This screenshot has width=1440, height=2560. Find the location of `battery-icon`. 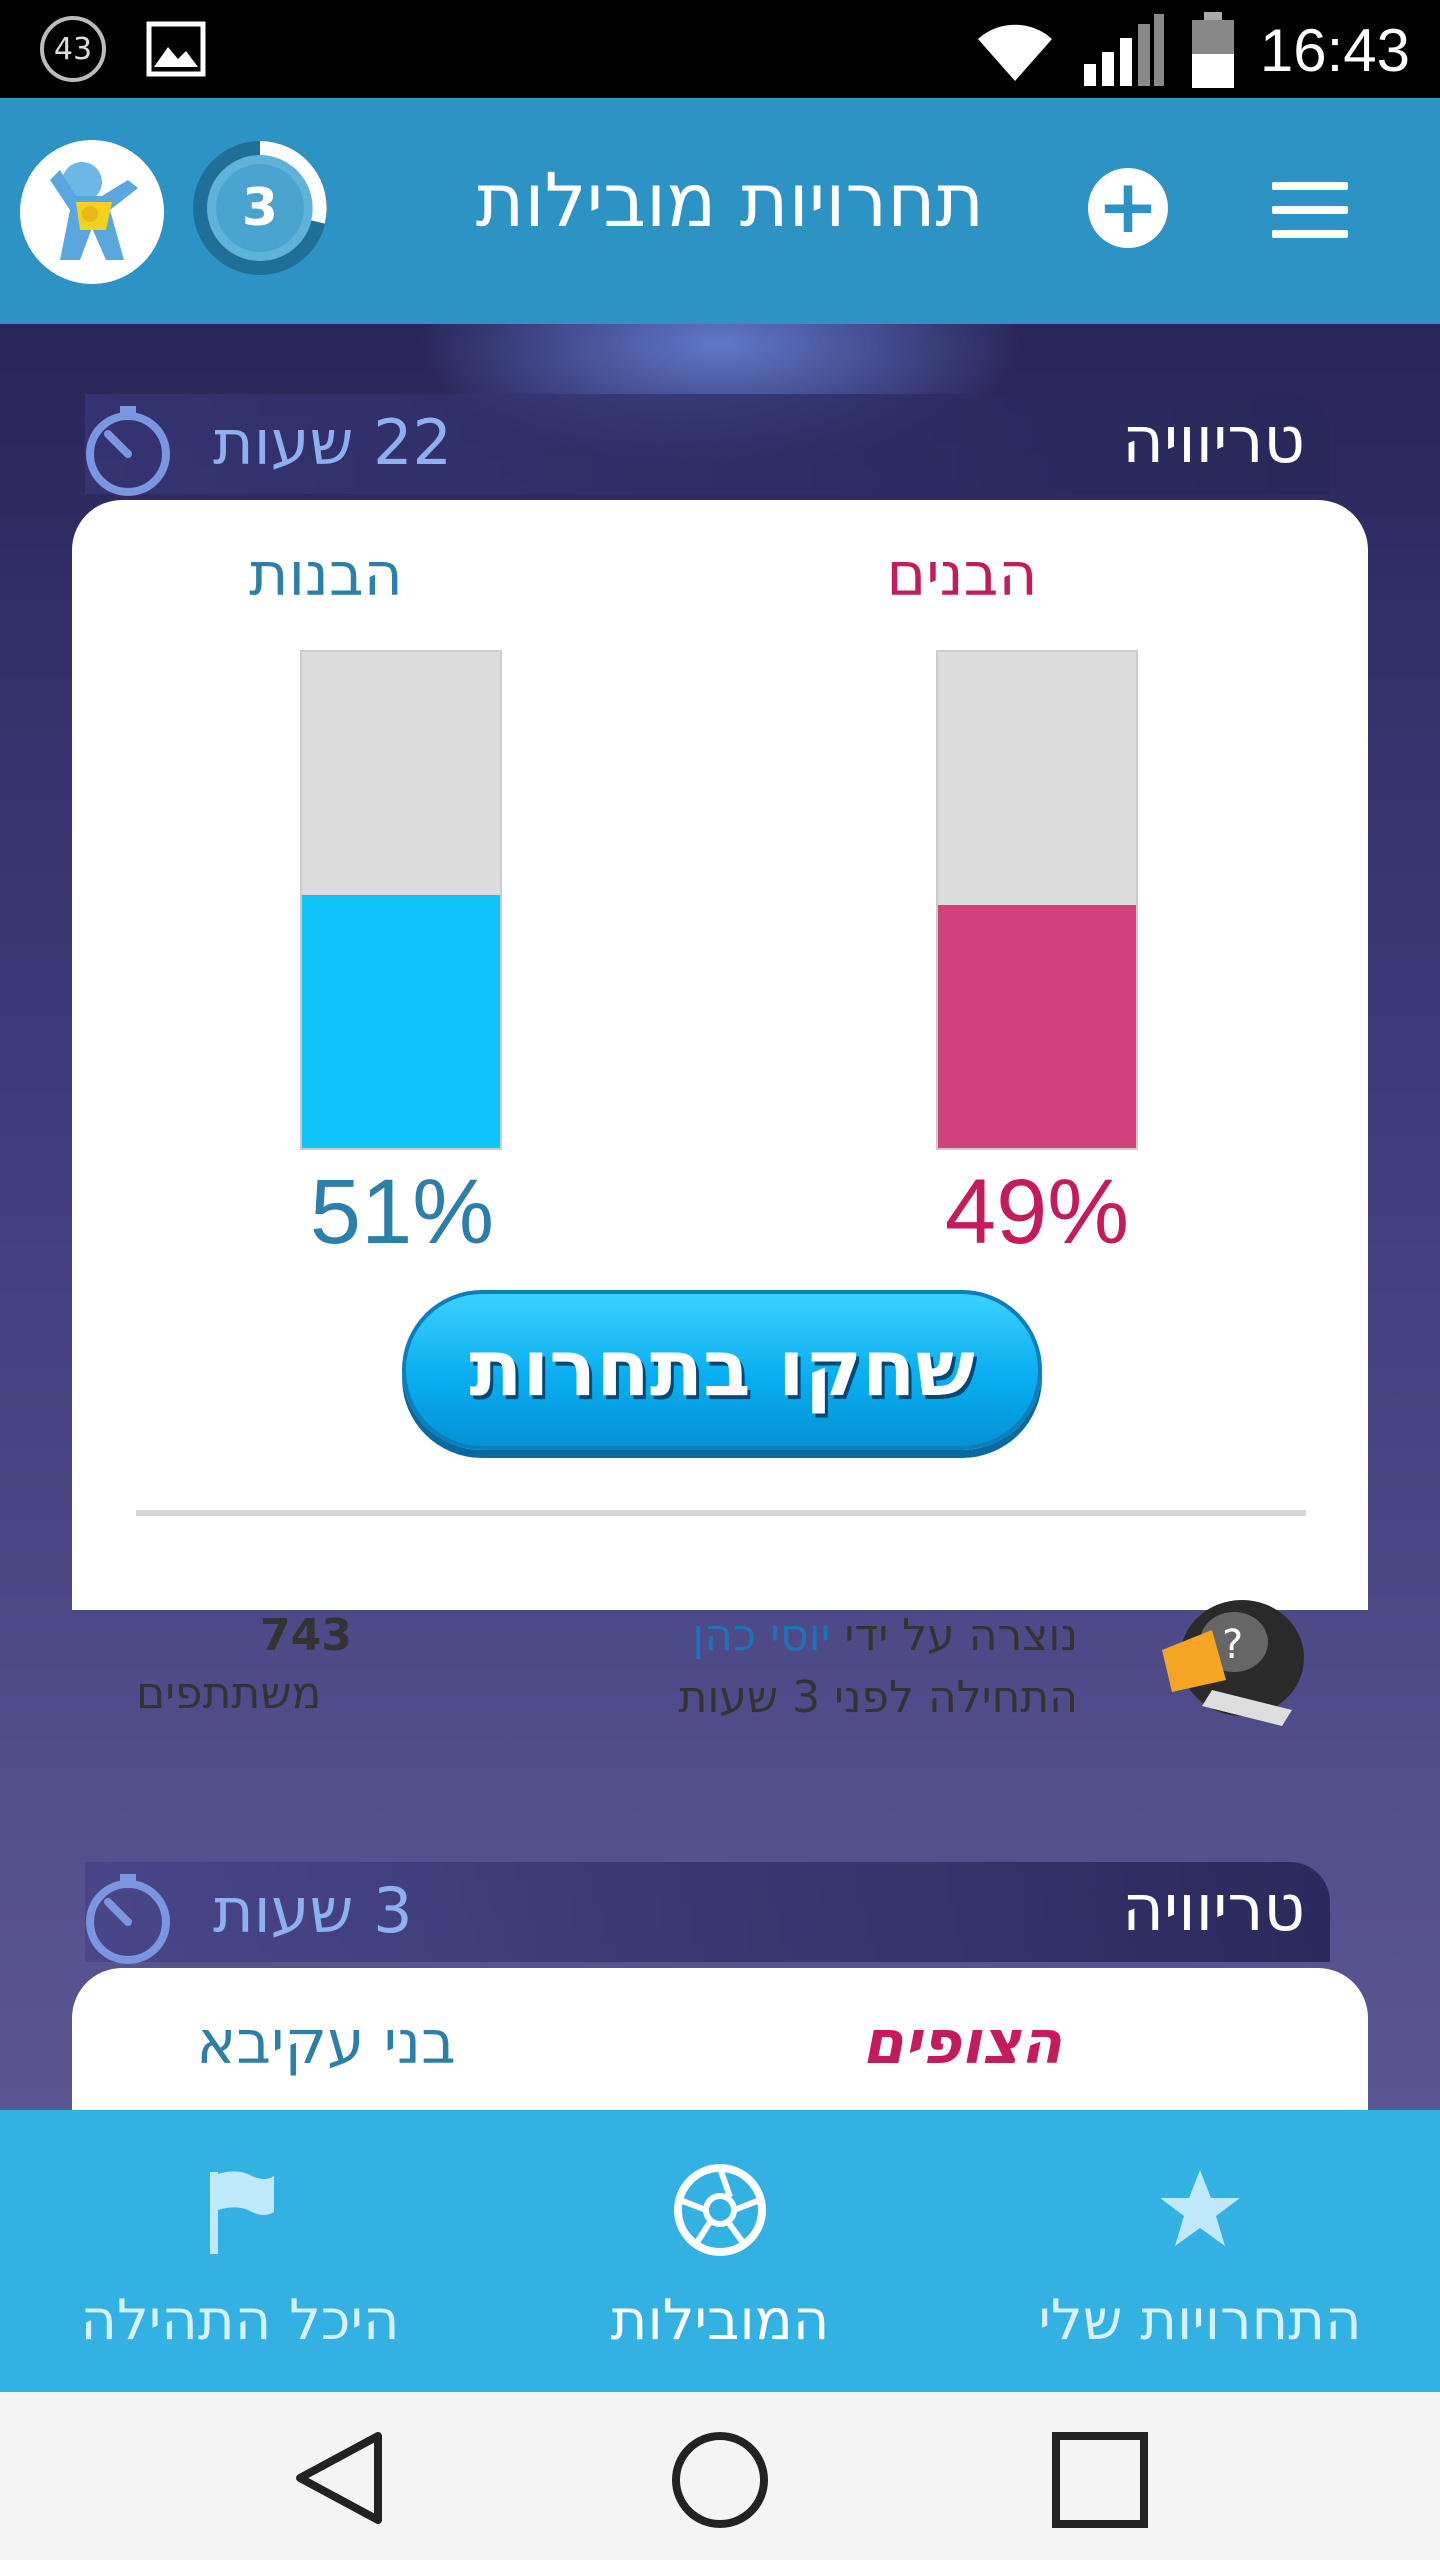

battery-icon is located at coordinates (1212, 50).